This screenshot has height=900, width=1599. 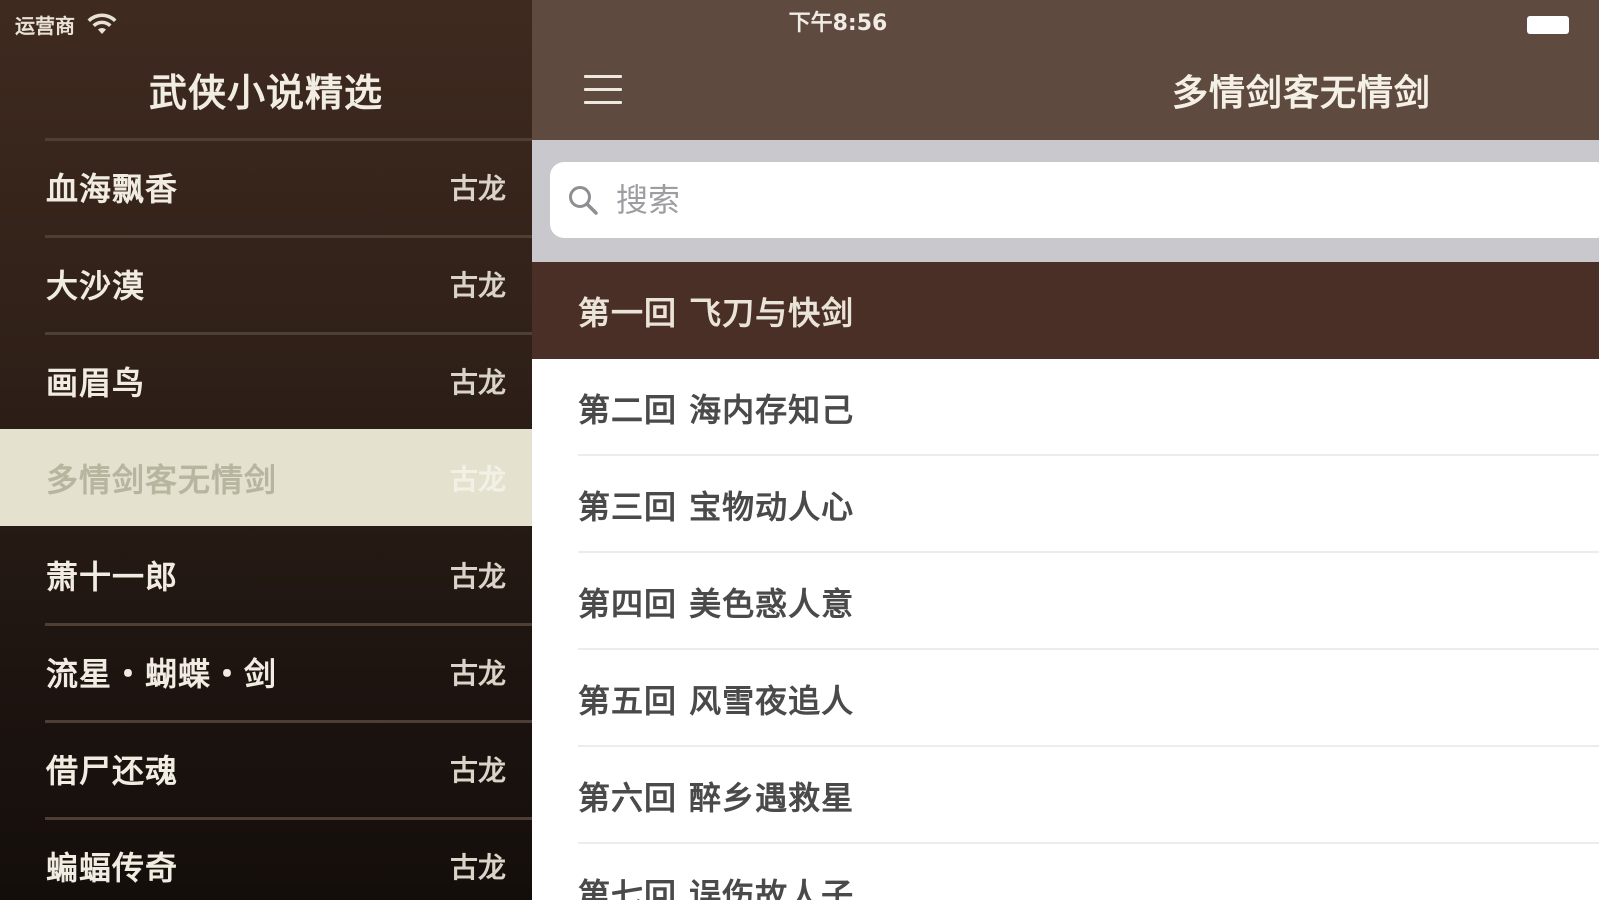 What do you see at coordinates (716, 797) in the screenshot?
I see `chapter-label: 第六回 醉乡遇救星` at bounding box center [716, 797].